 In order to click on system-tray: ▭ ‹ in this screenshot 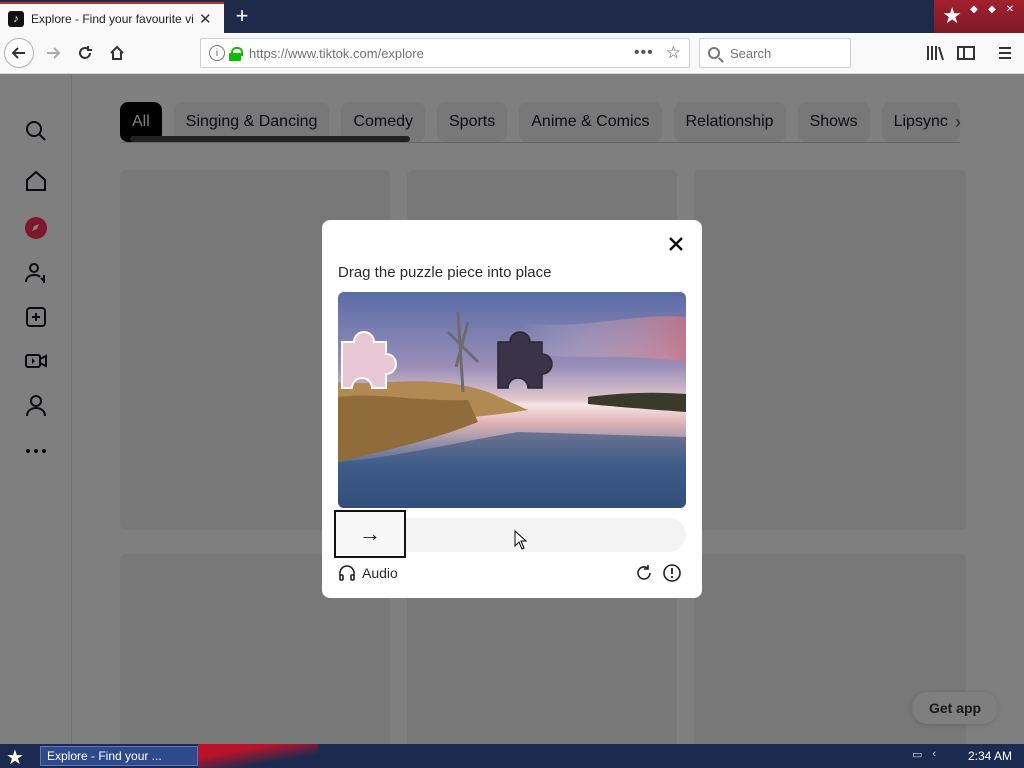, I will do `click(924, 754)`.